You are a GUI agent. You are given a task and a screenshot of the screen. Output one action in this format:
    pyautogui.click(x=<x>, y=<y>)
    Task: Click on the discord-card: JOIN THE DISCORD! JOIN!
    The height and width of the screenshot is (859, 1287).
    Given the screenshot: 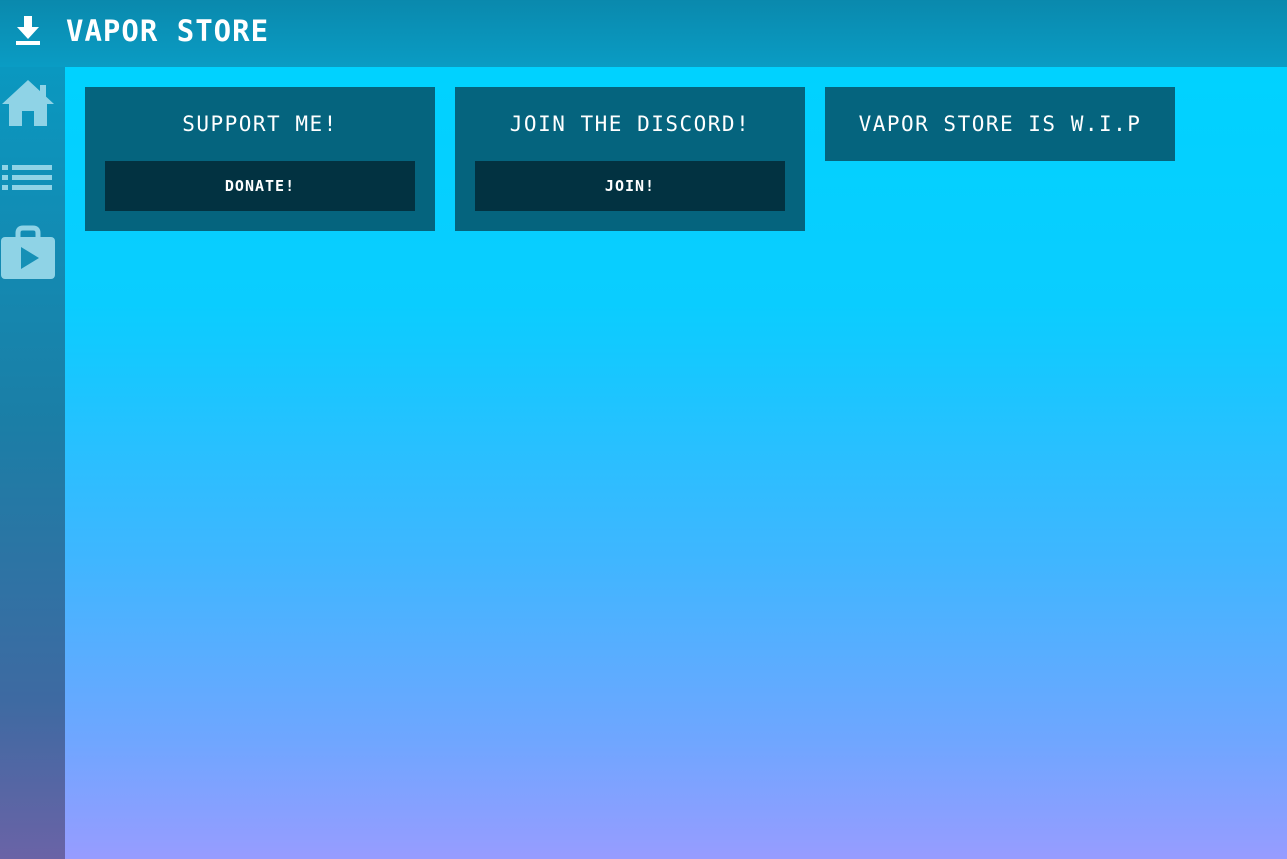 What is the action you would take?
    pyautogui.click(x=630, y=159)
    